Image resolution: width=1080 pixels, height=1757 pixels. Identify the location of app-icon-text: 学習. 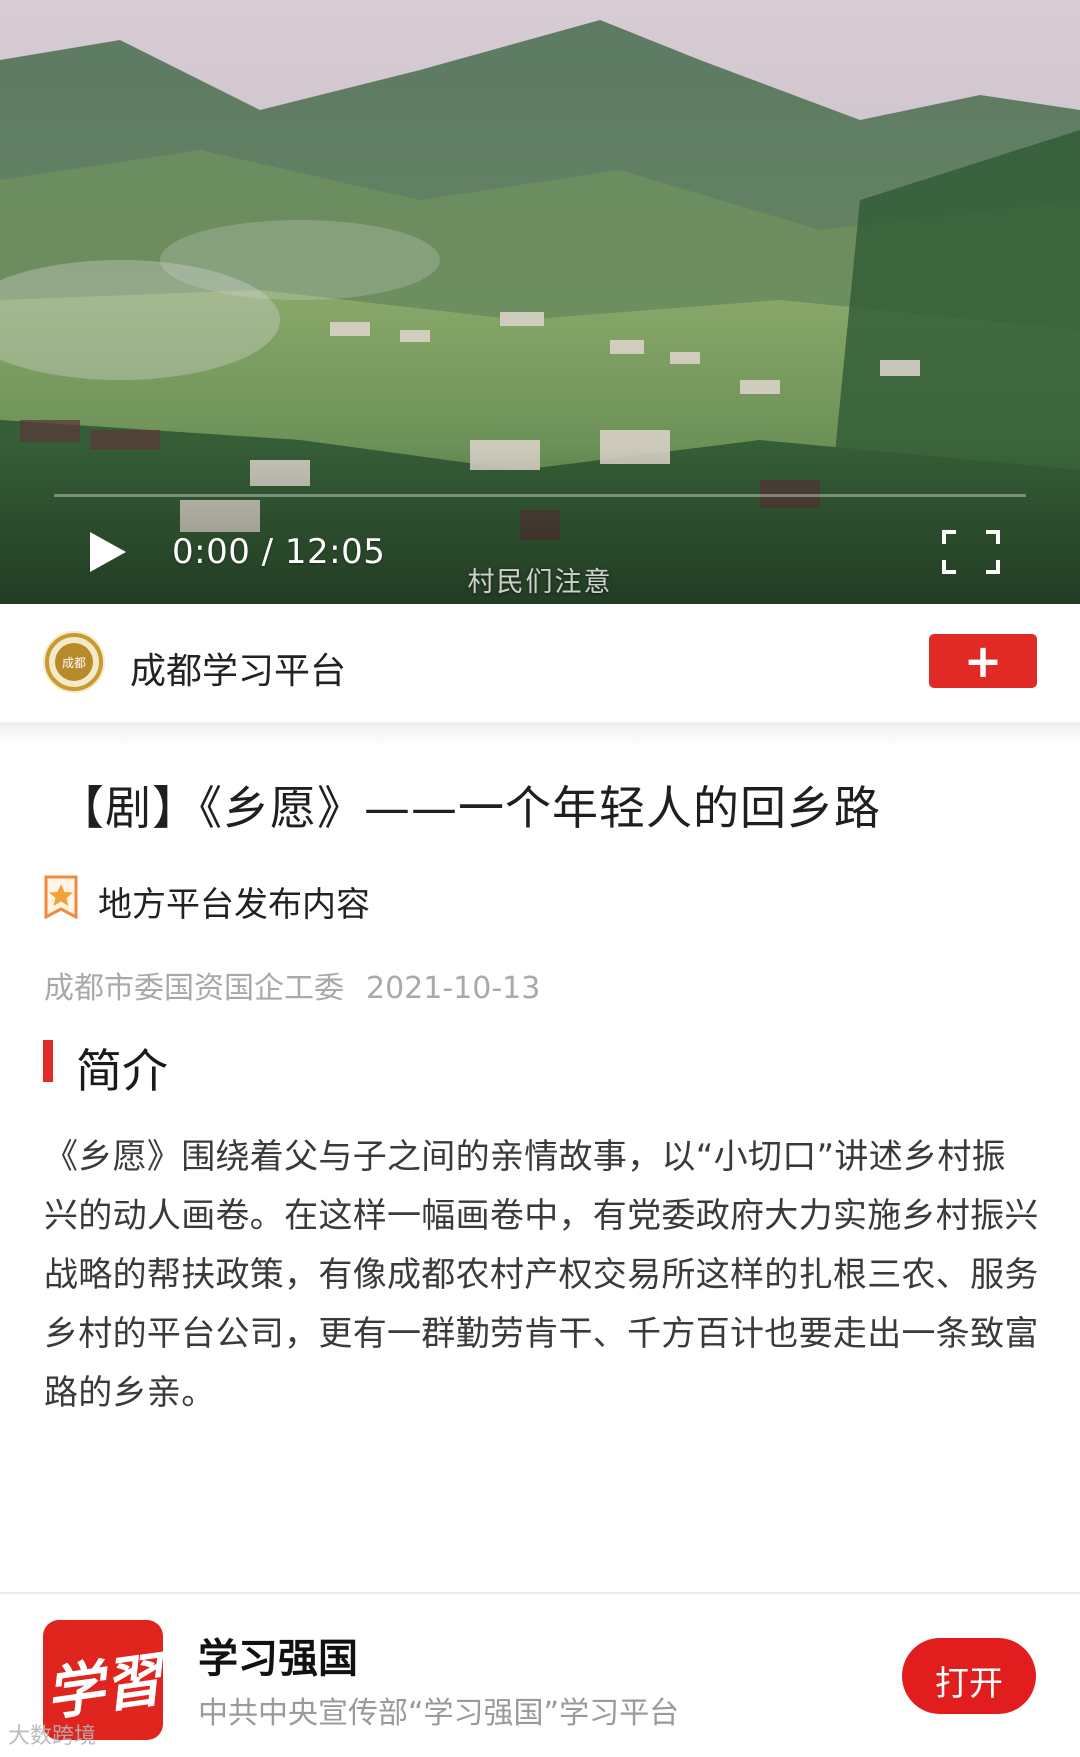
(103, 1687).